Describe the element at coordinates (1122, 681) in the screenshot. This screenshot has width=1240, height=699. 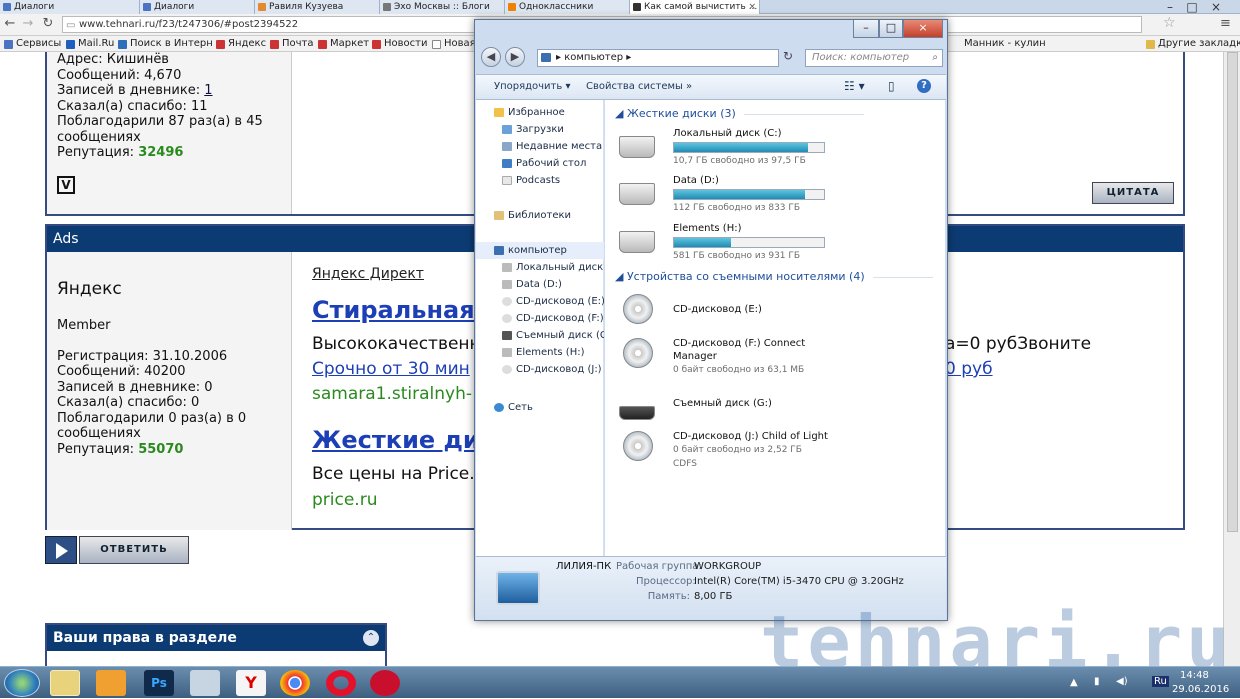
I see `volume-tray-icon: ◀)` at that location.